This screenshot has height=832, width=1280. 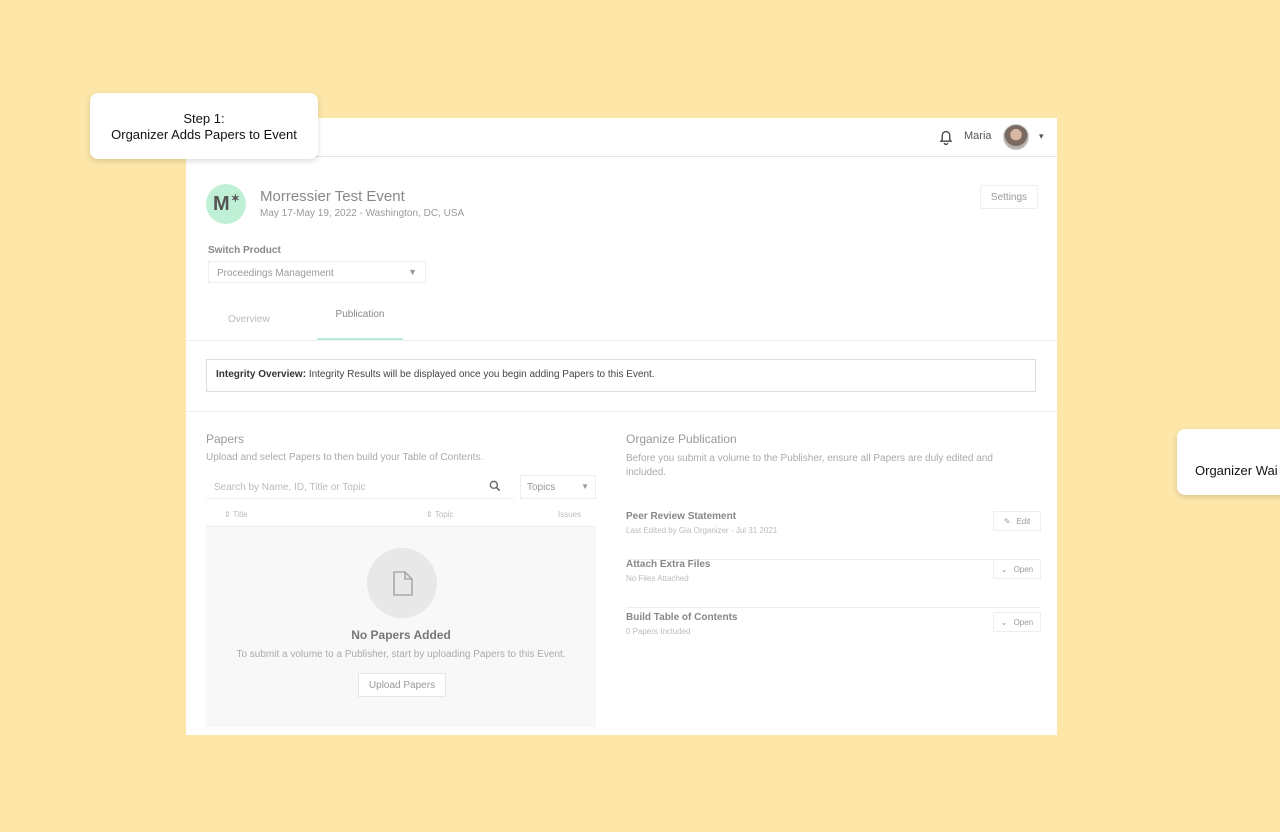 What do you see at coordinates (495, 486) in the screenshot?
I see `search-icon` at bounding box center [495, 486].